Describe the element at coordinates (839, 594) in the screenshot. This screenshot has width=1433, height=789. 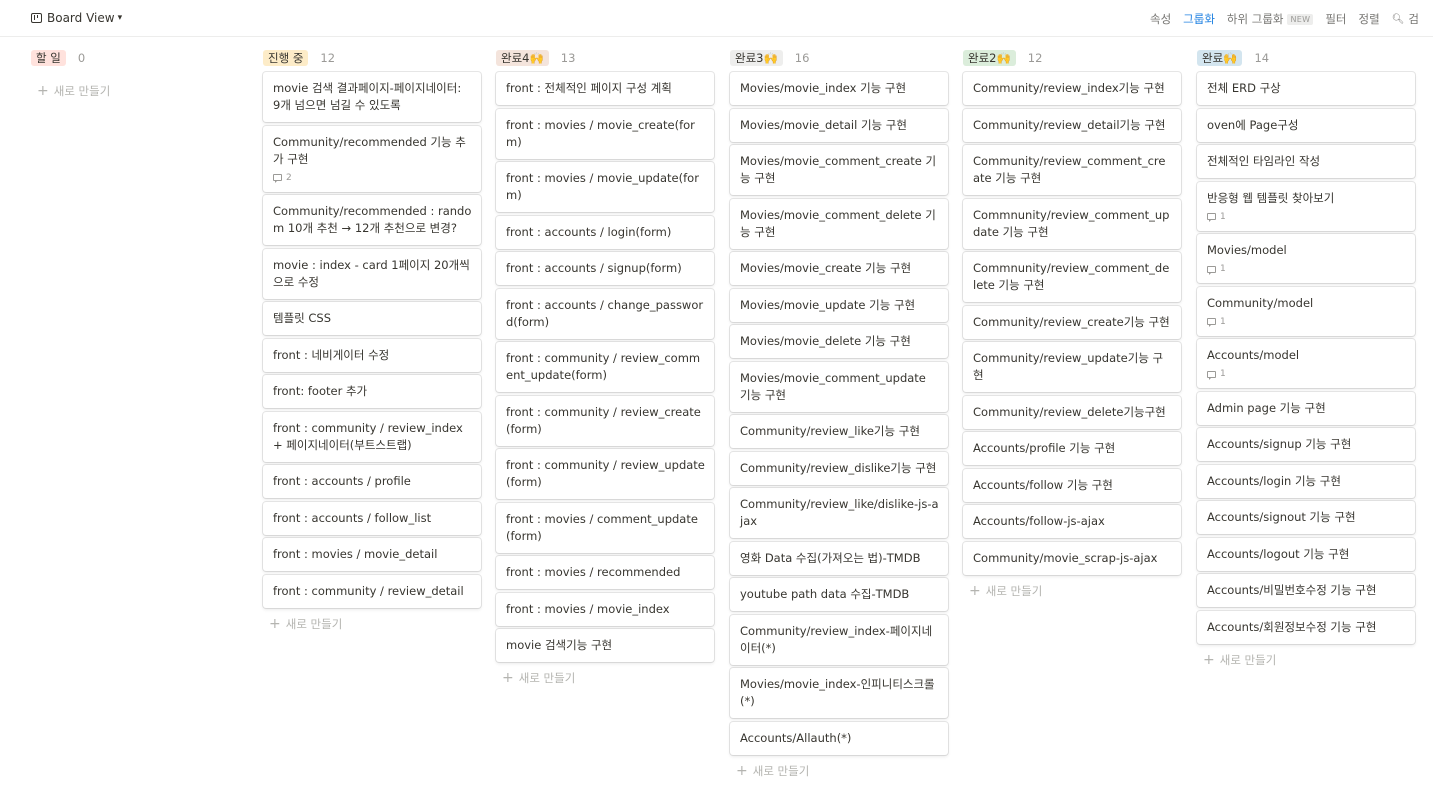
I see `board-card: youtube path data 수집-TMDB` at that location.